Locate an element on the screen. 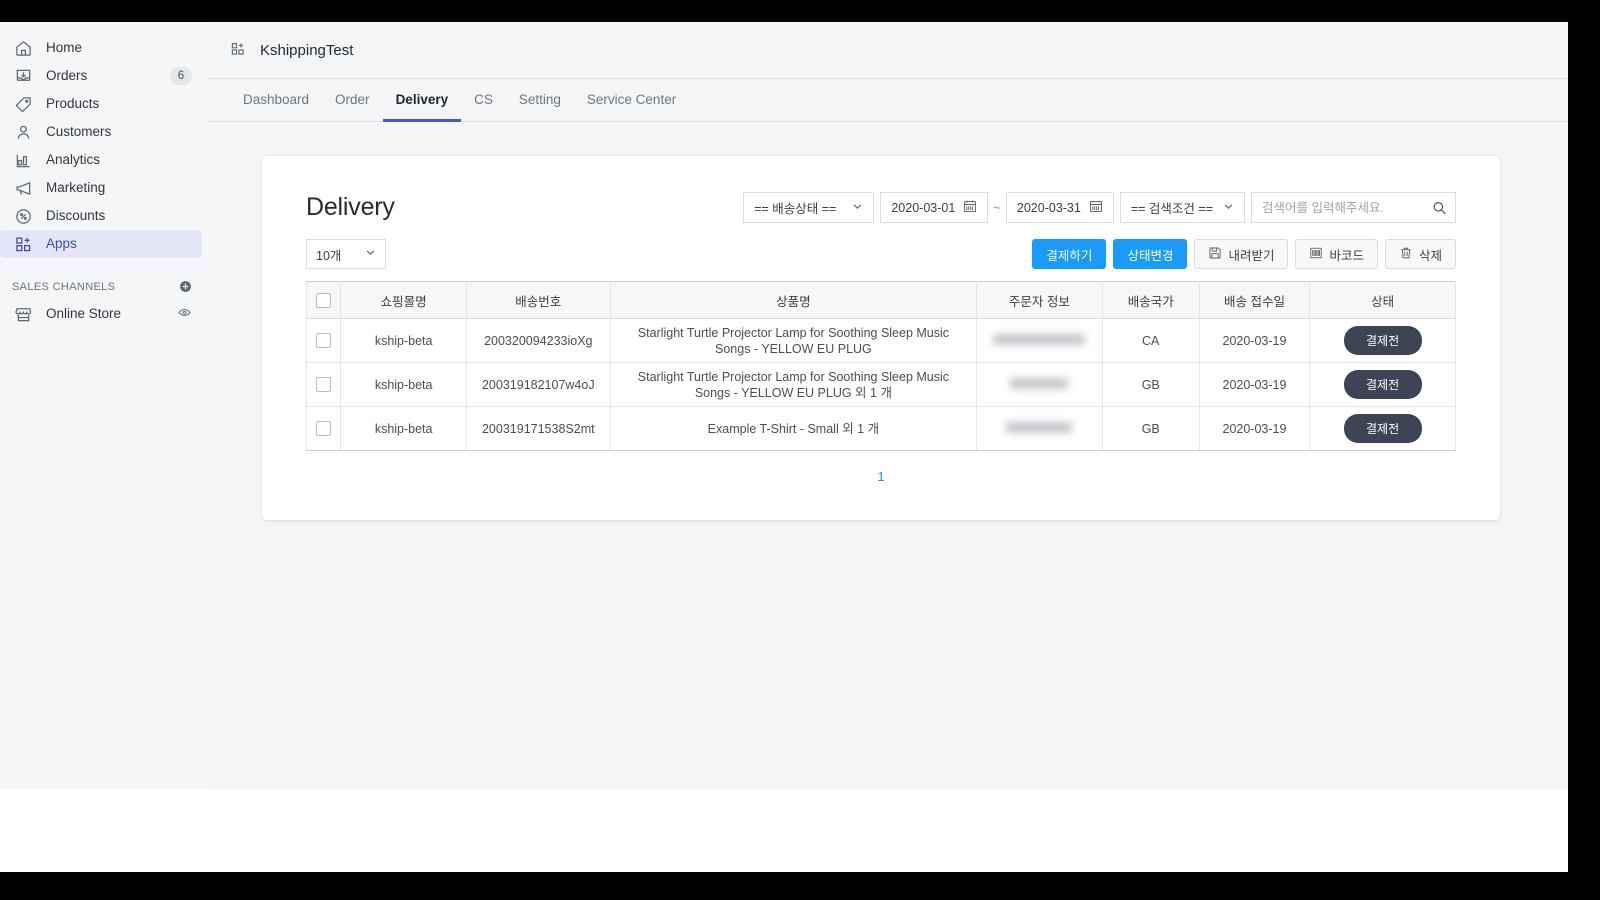  plus-circle-icon is located at coordinates (186, 287).